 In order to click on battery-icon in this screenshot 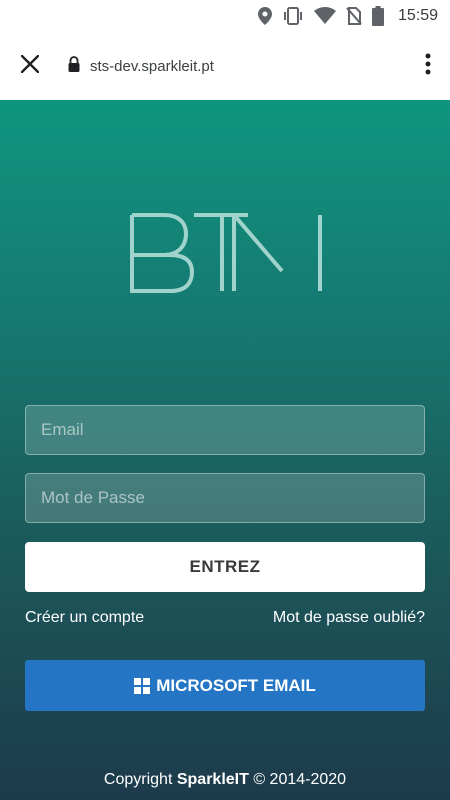, I will do `click(377, 16)`.